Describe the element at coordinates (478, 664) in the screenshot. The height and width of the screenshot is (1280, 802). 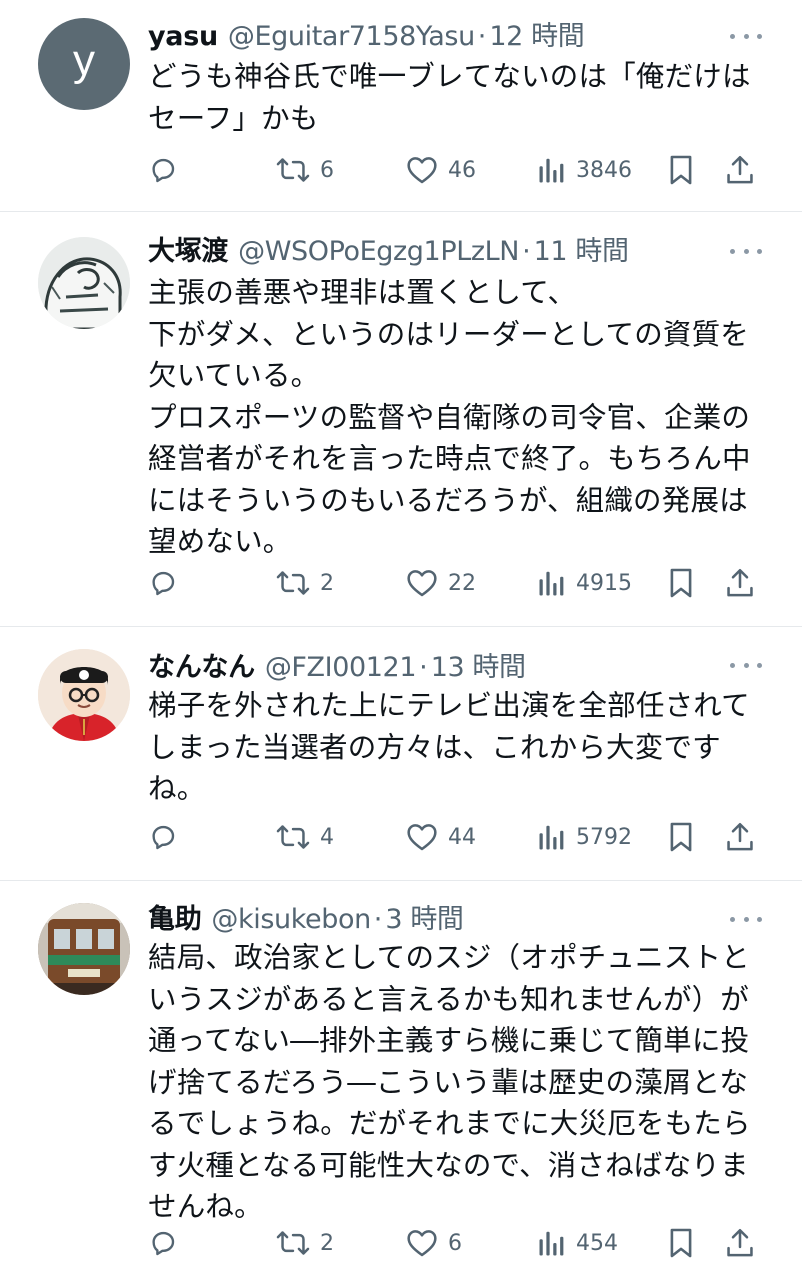
I see `timestamp: 13 時間` at that location.